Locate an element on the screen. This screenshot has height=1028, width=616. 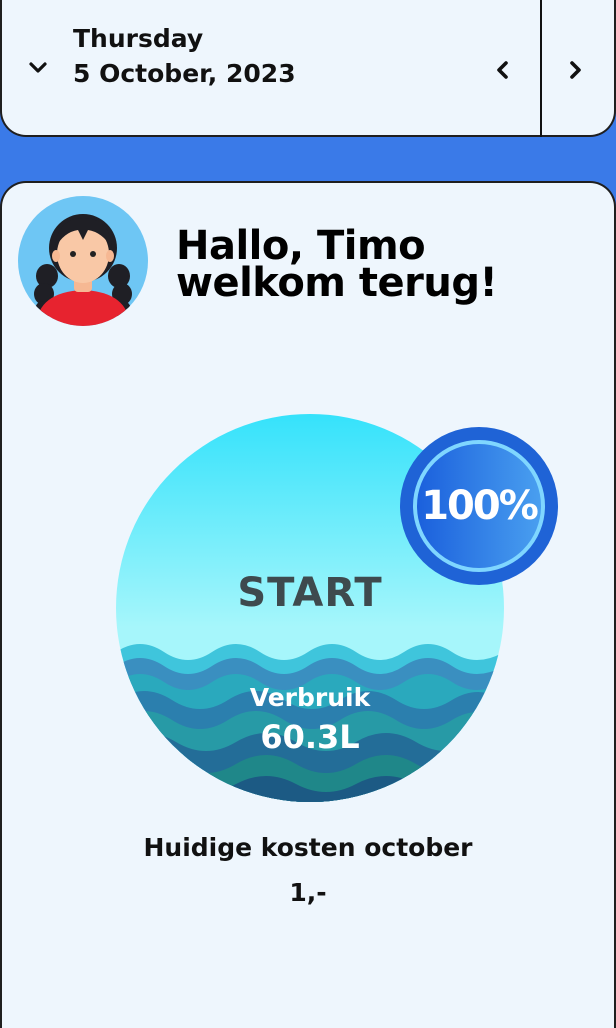
progress-percent: 100% is located at coordinates (480, 506).